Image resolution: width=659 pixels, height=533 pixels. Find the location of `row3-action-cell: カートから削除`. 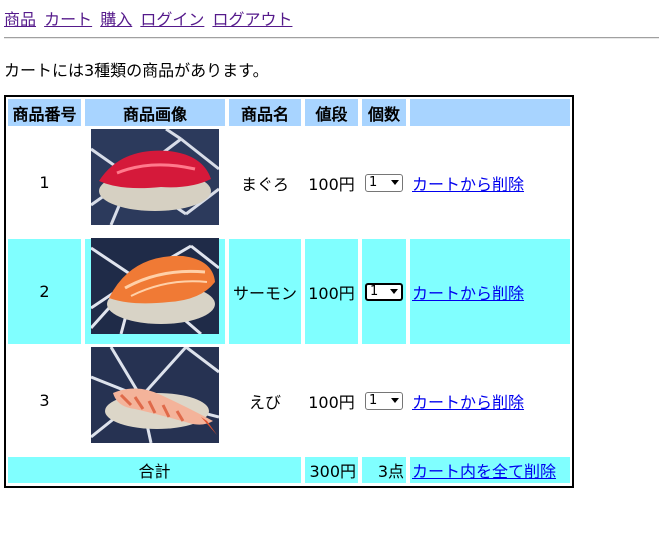

row3-action-cell: カートから削除 is located at coordinates (490, 400).